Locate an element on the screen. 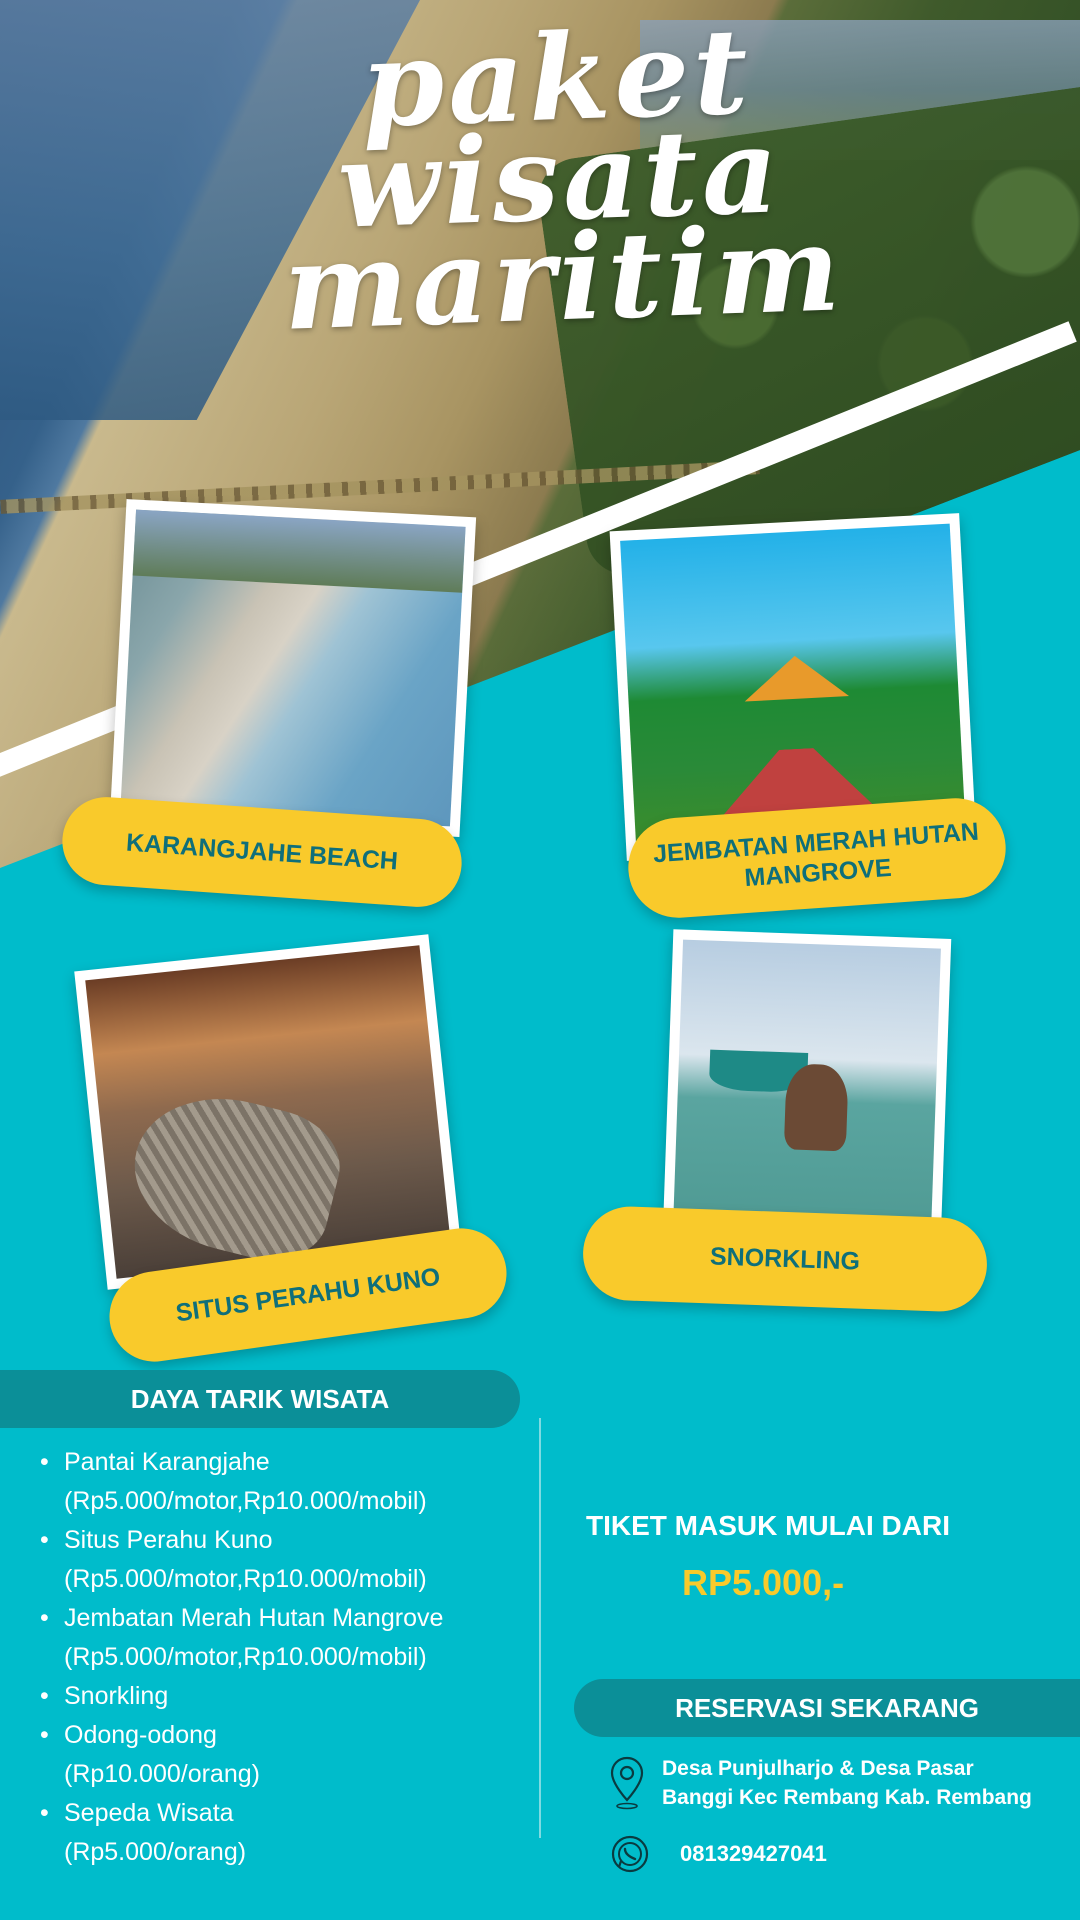 The height and width of the screenshot is (1920, 1080). phone-block: 081329427041 is located at coordinates (718, 1854).